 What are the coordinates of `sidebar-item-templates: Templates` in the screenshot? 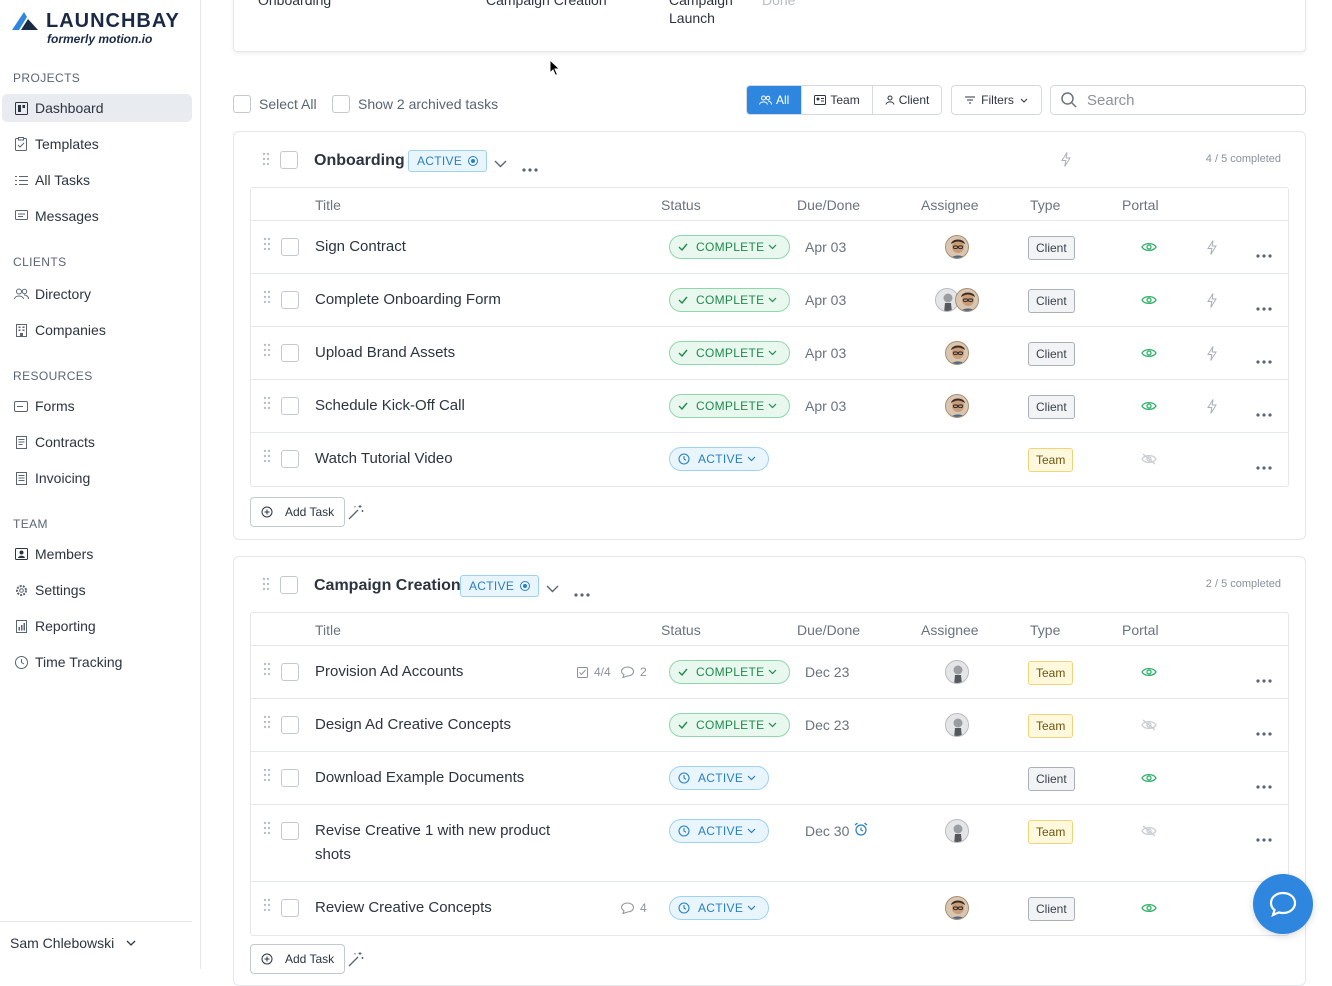 It's located at (97, 144).